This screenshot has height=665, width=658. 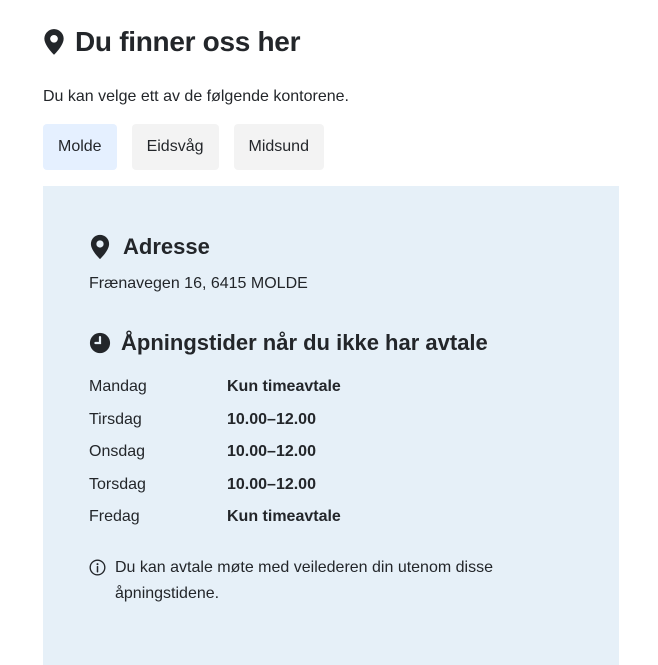 I want to click on day-label: Mandag, so click(x=118, y=387).